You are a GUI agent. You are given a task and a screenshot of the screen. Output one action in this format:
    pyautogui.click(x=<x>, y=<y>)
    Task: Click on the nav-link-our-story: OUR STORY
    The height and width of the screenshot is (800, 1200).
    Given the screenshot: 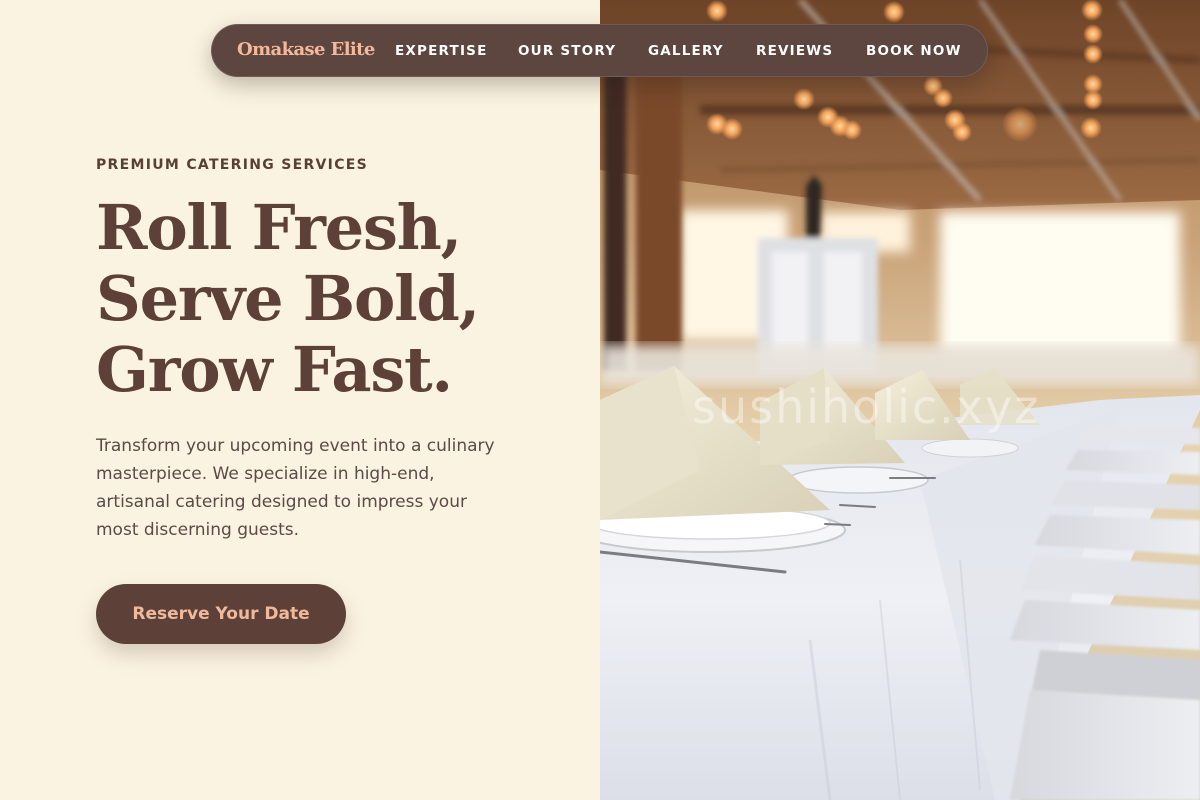 What is the action you would take?
    pyautogui.click(x=567, y=51)
    